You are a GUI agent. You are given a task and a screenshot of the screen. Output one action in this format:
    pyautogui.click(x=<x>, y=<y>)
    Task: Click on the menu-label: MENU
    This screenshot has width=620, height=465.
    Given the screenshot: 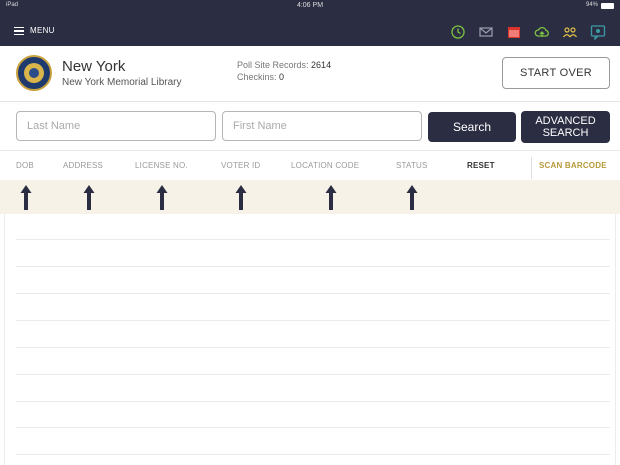 What is the action you would take?
    pyautogui.click(x=42, y=30)
    